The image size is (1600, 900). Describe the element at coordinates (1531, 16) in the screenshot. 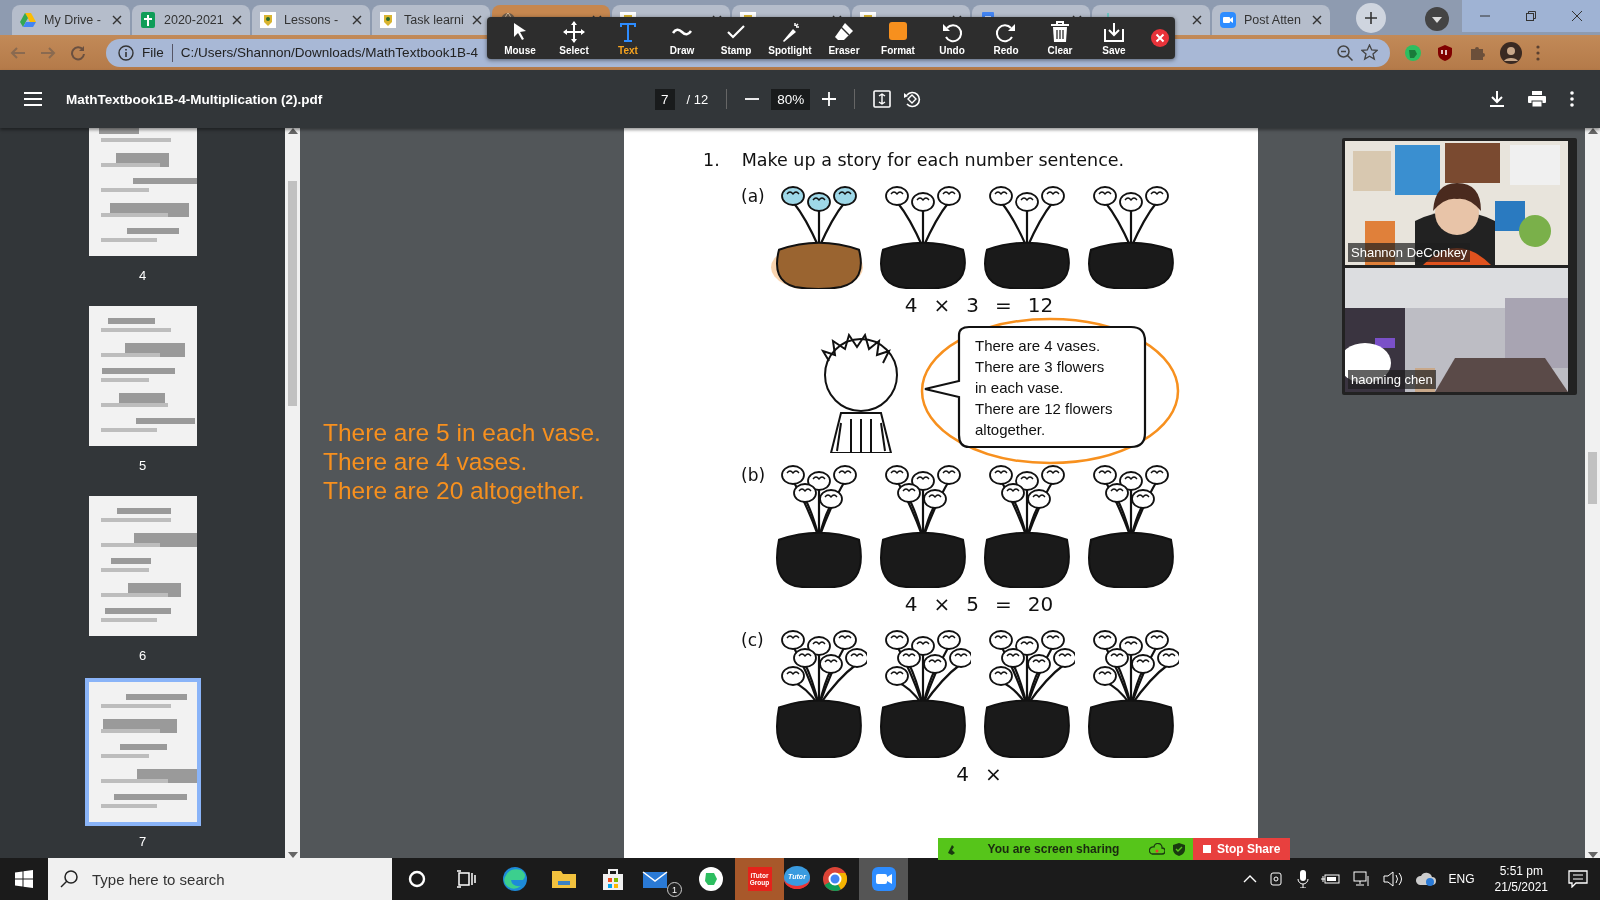

I see `restore-icon` at that location.